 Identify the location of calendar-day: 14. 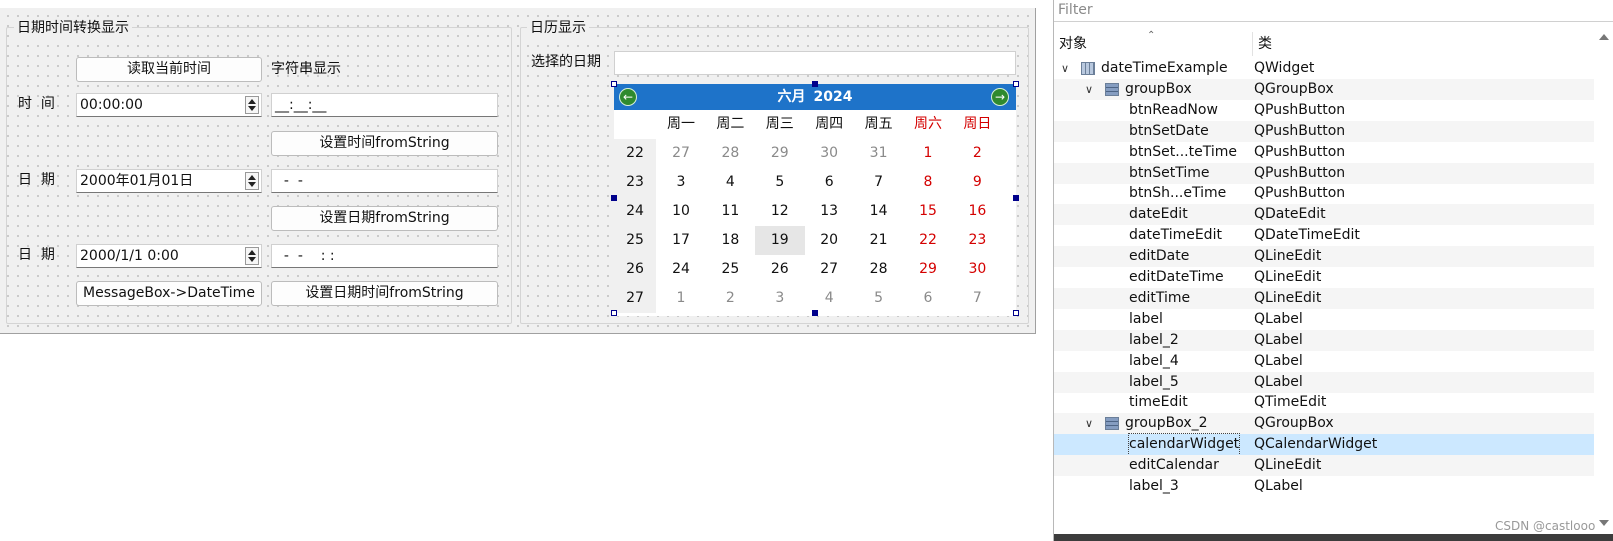
(879, 211).